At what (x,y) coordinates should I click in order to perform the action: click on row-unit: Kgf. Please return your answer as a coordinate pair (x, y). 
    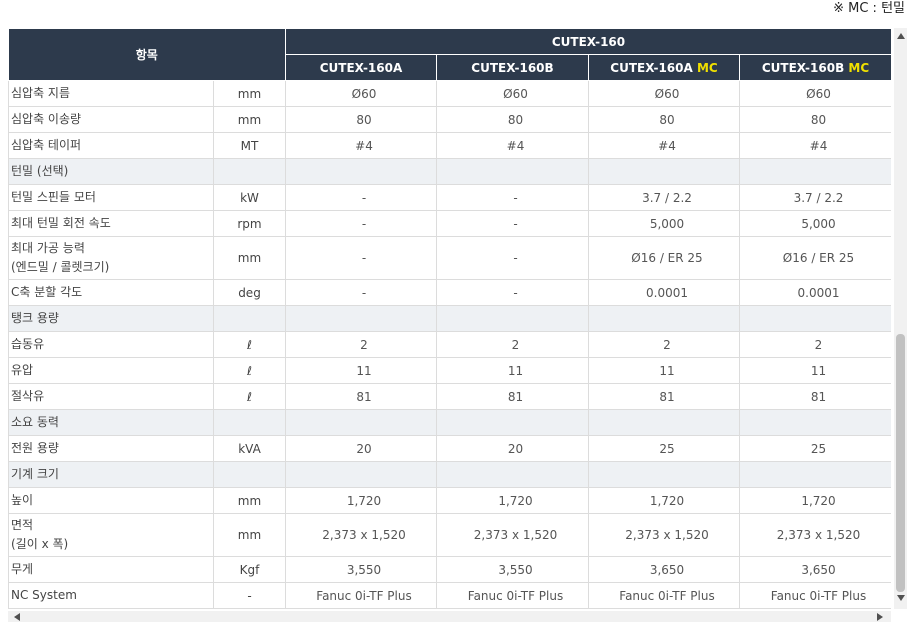
    Looking at the image, I should click on (249, 569).